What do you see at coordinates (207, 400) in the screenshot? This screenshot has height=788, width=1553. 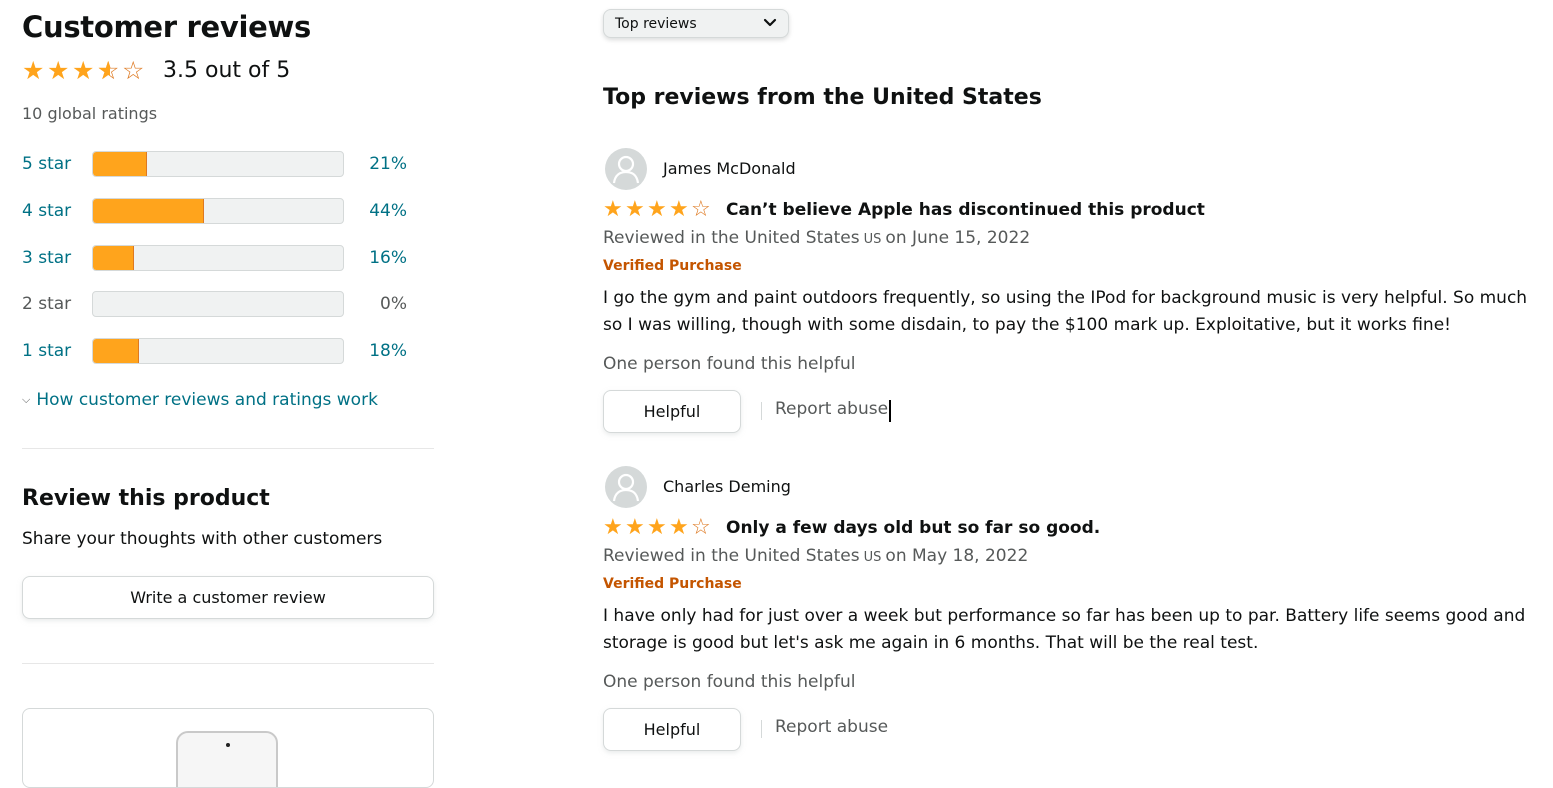 I see `how-reviews-work-label: How customer reviews and ratings work` at bounding box center [207, 400].